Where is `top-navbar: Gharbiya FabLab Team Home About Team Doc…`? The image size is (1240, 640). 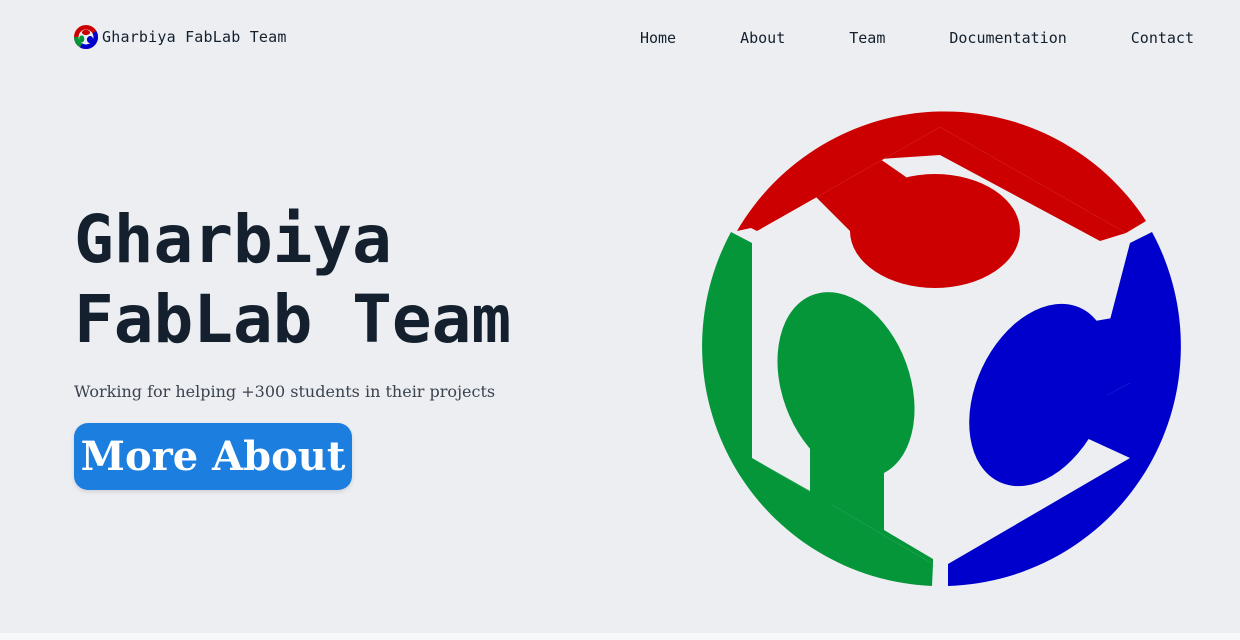
top-navbar: Gharbiya FabLab Team Home About Team Doc… is located at coordinates (620, 38).